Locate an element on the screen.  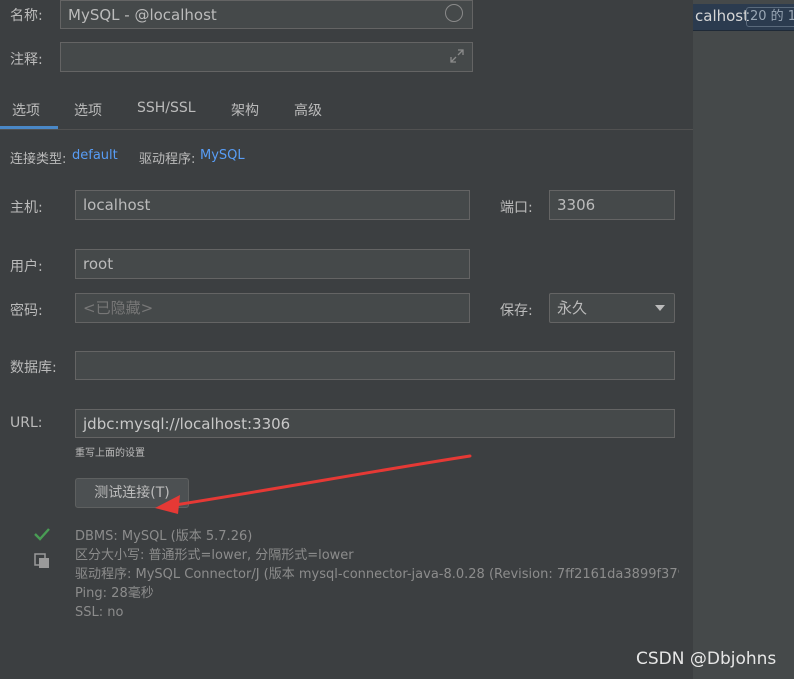
database-input is located at coordinates (375, 365).